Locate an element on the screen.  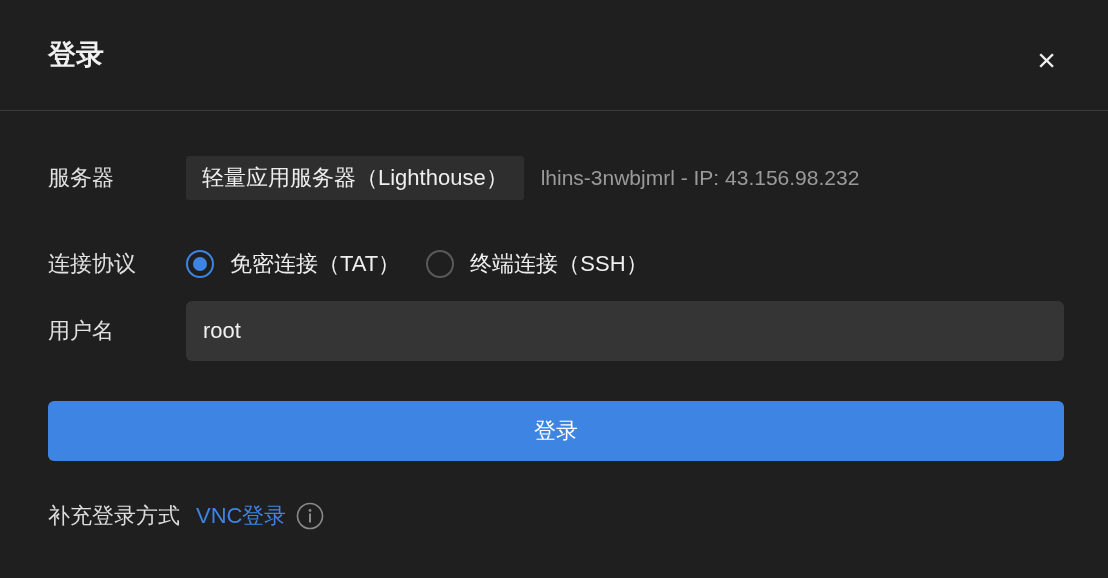
radio-option: 免密连接（TAT） is located at coordinates (293, 264).